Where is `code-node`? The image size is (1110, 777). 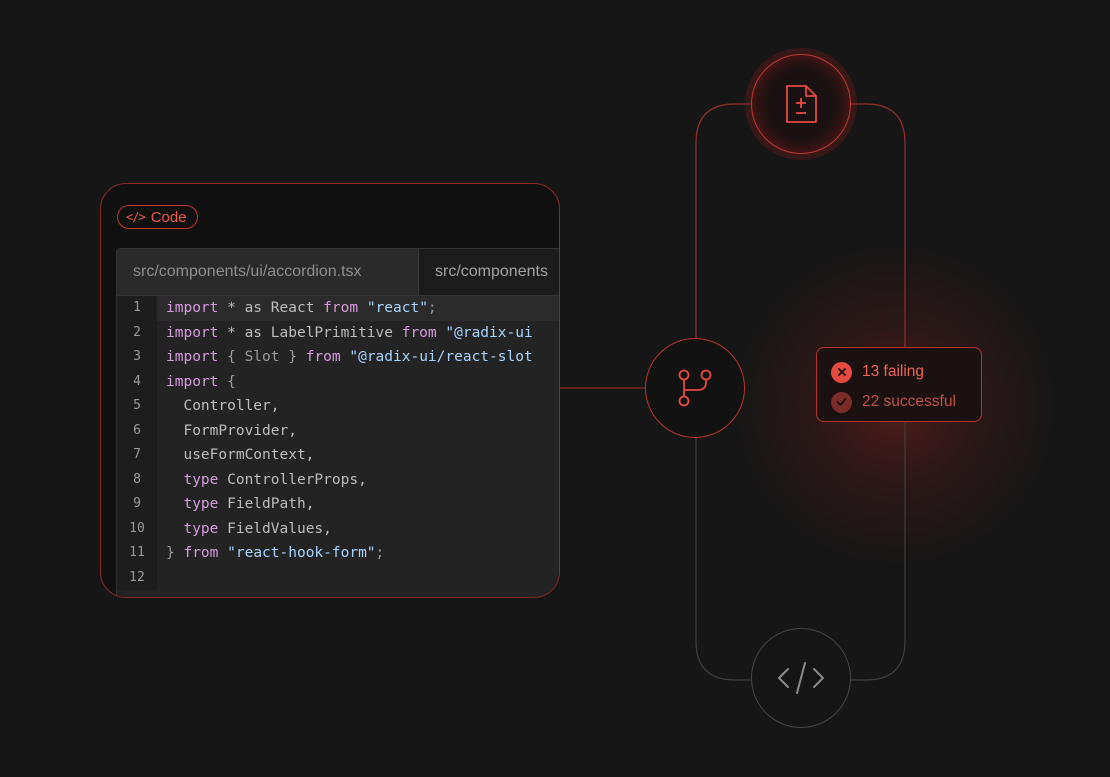
code-node is located at coordinates (801, 678).